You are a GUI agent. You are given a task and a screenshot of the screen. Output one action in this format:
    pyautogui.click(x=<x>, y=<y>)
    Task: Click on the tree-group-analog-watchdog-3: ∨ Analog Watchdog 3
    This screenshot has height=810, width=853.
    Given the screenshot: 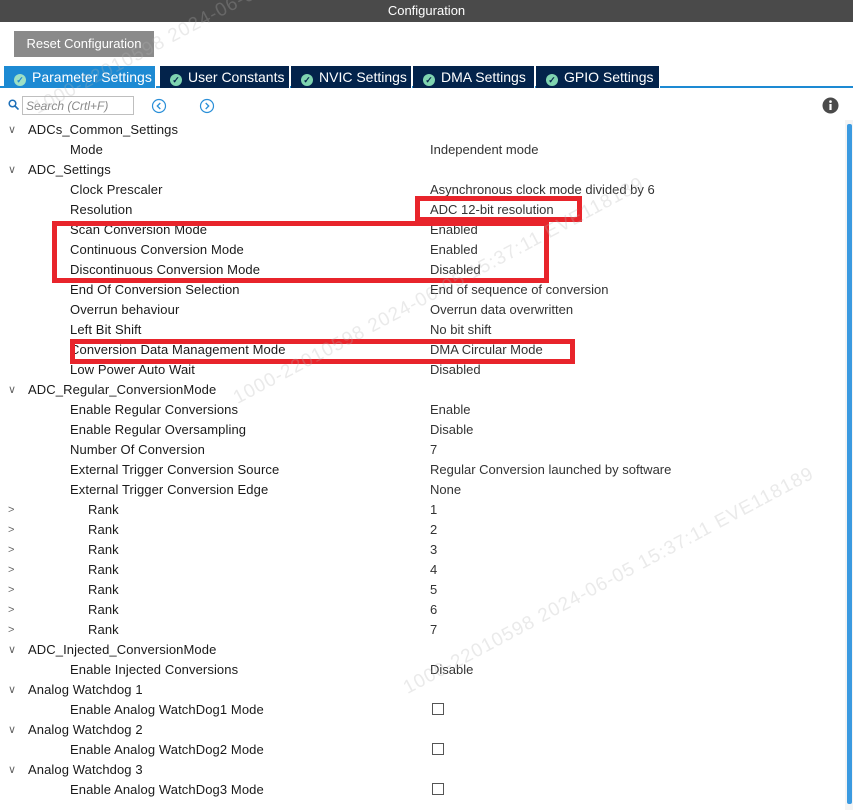 What is the action you would take?
    pyautogui.click(x=422, y=770)
    